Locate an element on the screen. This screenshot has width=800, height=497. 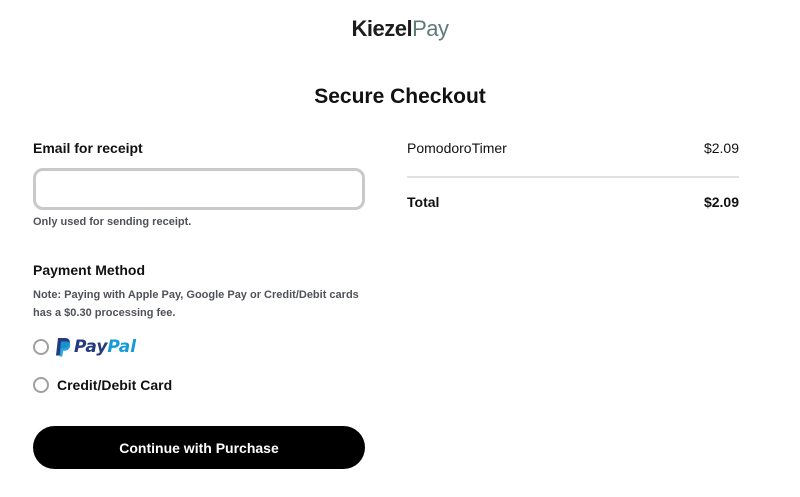
summary-divider is located at coordinates (573, 177).